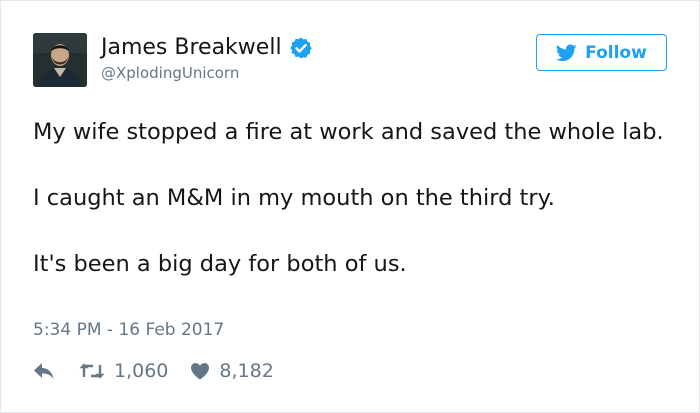 The image size is (700, 413). I want to click on author-handle: @XplodingUnicorn, so click(170, 73).